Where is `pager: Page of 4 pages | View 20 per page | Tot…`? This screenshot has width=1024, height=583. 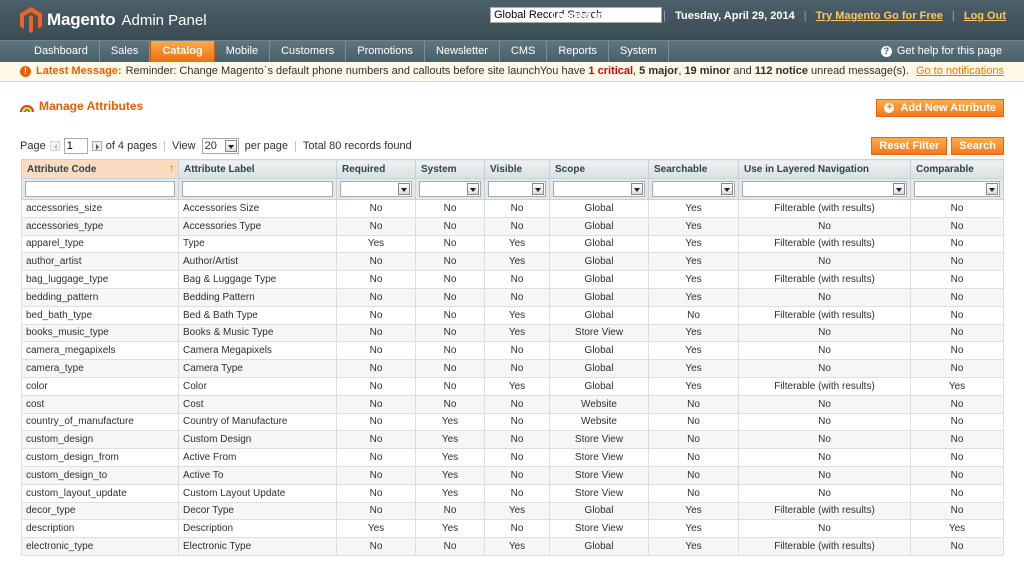 pager: Page of 4 pages | View 20 per page | Tot… is located at coordinates (216, 146).